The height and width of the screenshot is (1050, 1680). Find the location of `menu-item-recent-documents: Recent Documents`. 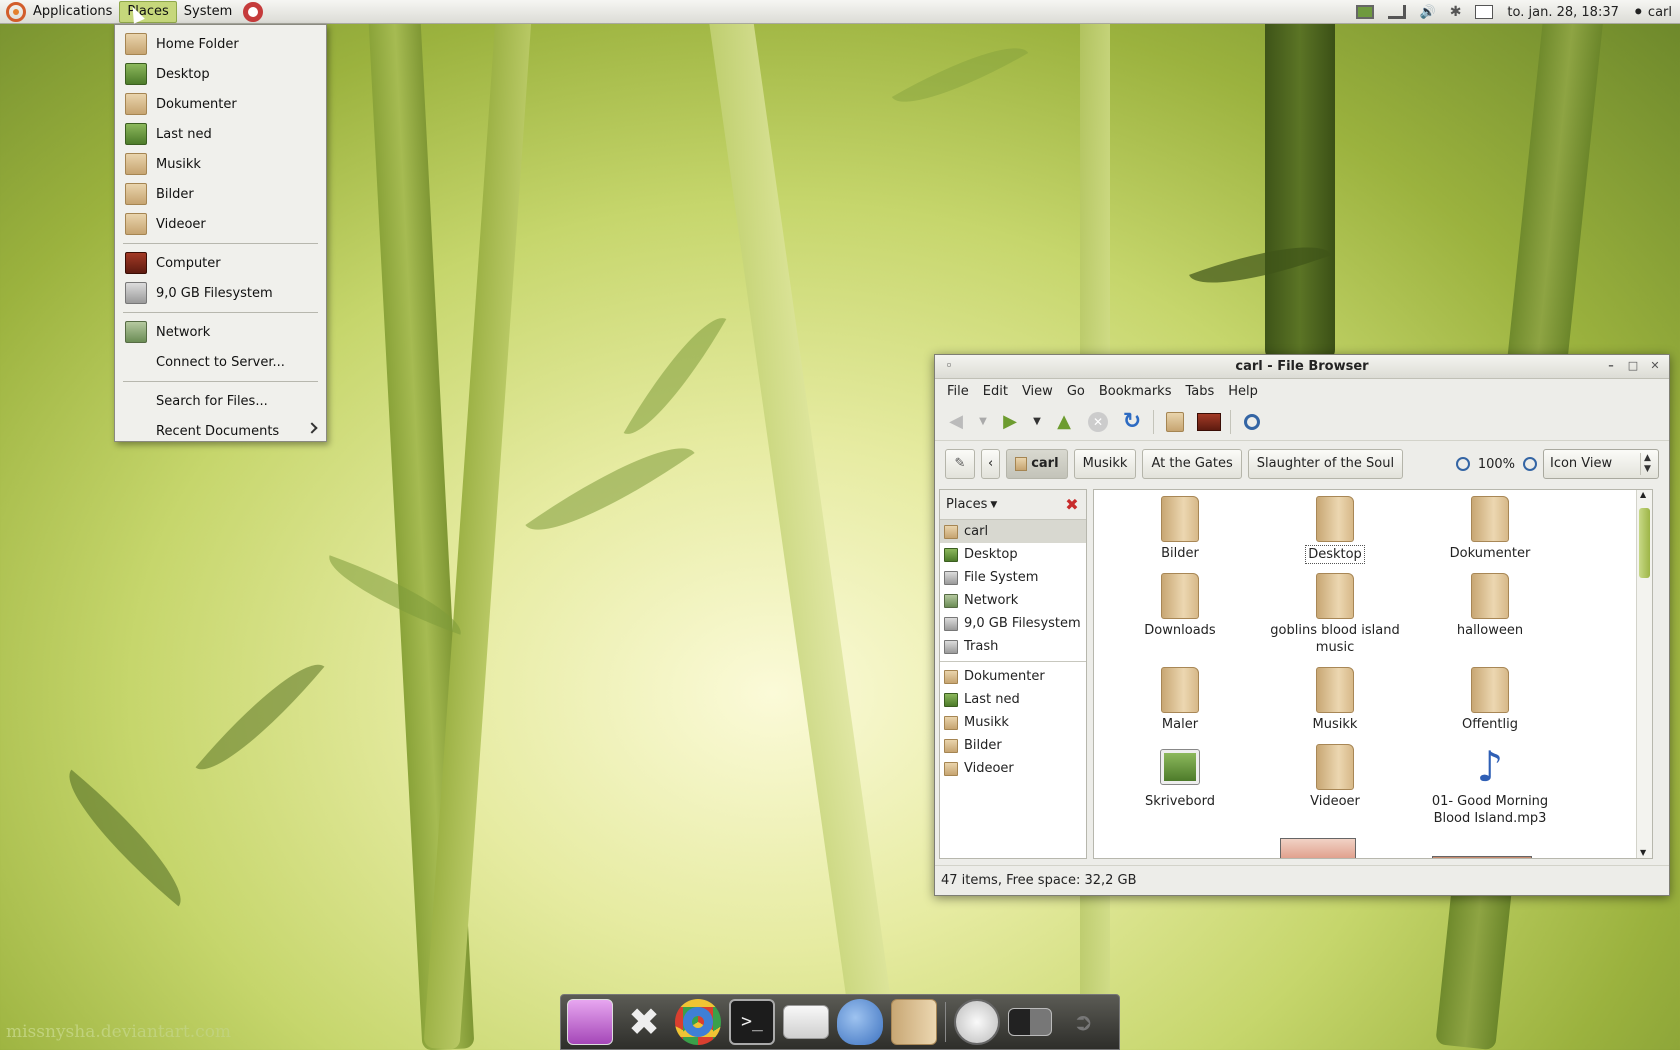

menu-item-recent-documents: Recent Documents is located at coordinates (220, 431).